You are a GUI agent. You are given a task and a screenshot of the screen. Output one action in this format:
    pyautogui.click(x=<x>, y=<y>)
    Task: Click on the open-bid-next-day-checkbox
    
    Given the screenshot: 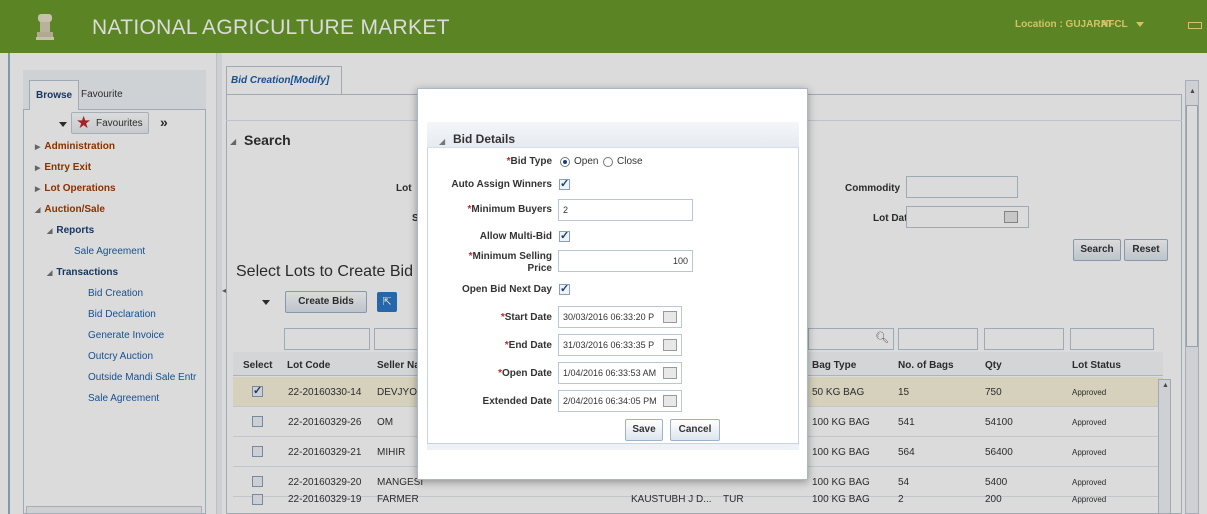 What is the action you would take?
    pyautogui.click(x=564, y=288)
    